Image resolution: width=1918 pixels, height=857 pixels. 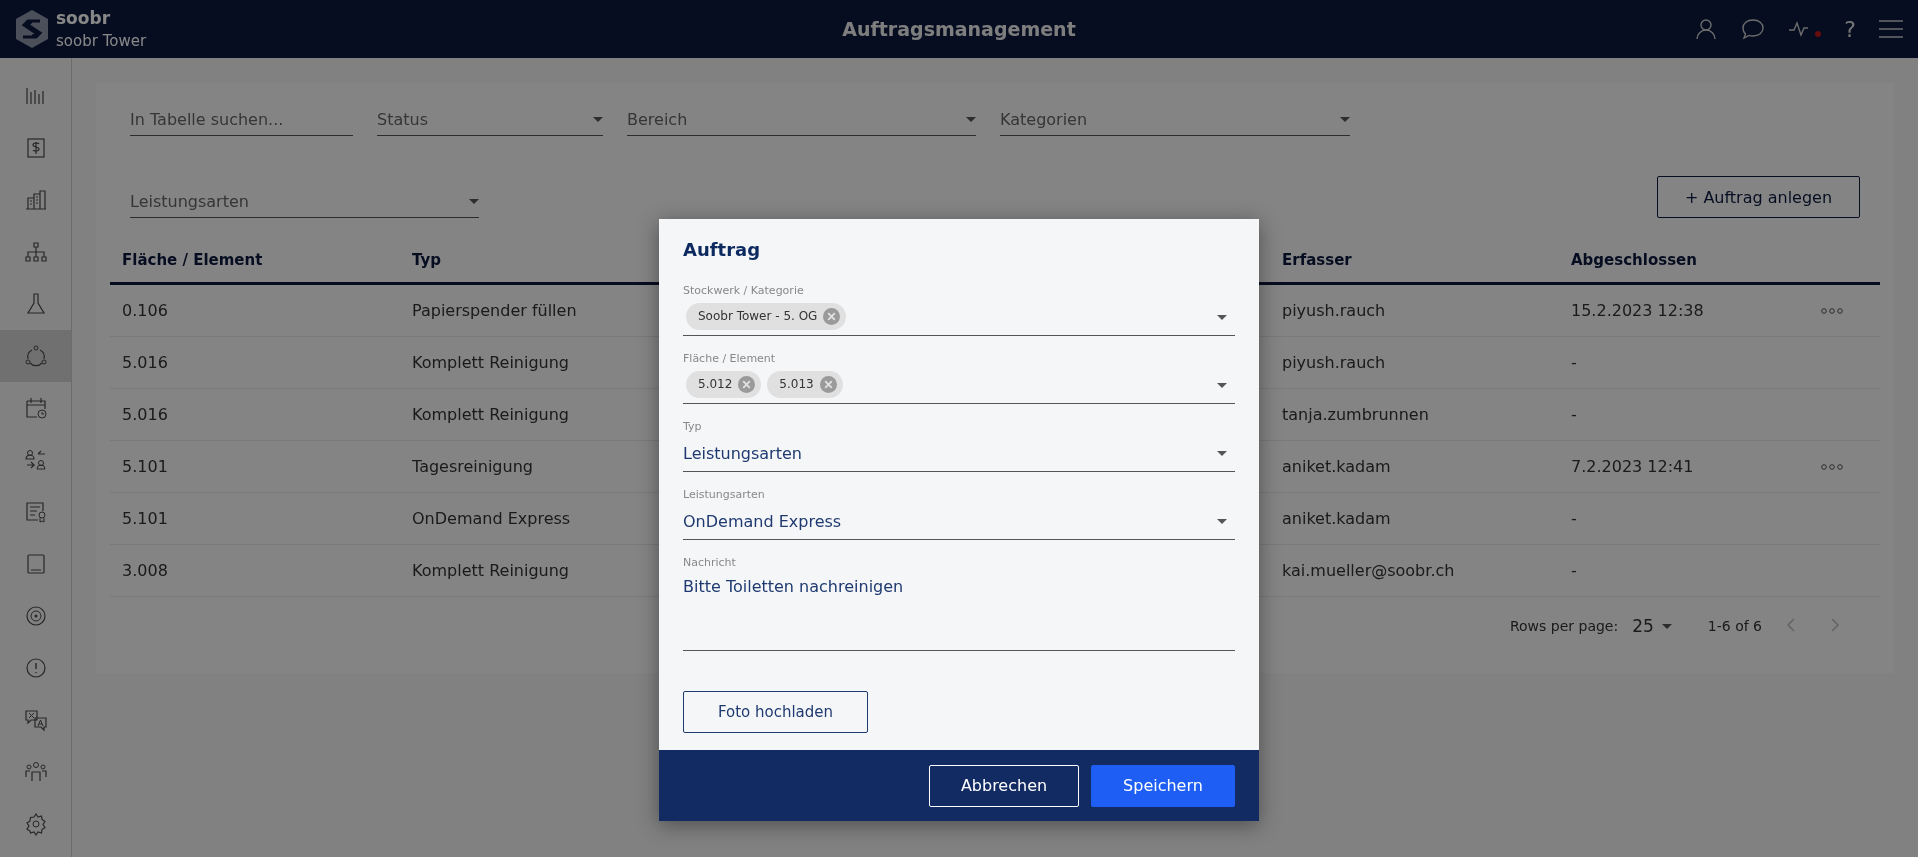 I want to click on hierarchy-icon, so click(x=35, y=252).